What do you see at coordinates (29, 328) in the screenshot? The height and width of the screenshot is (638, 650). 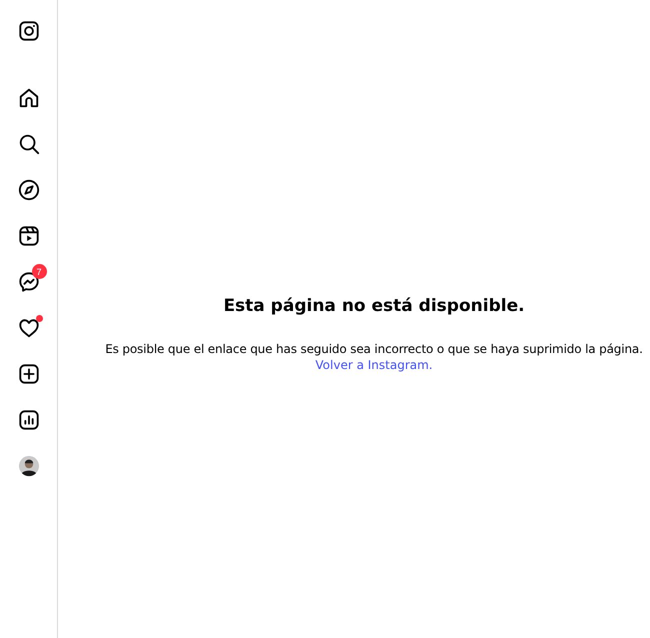 I see `heart-icon` at bounding box center [29, 328].